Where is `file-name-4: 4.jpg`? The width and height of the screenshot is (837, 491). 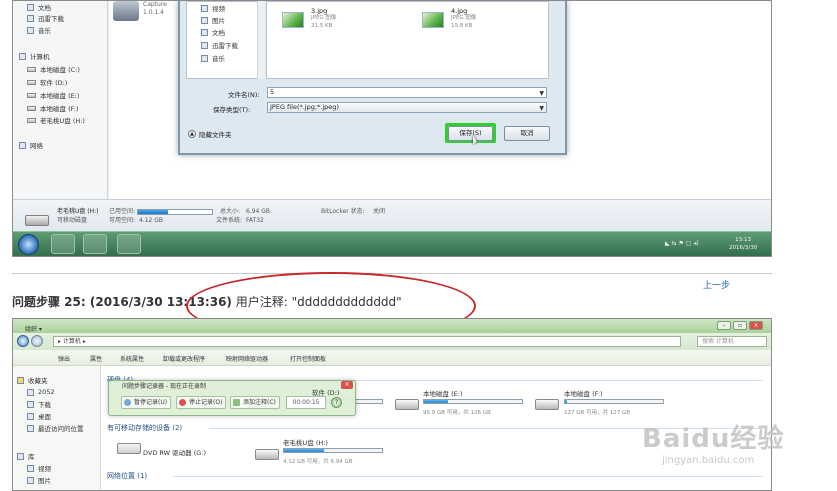
file-name-4: 4.jpg is located at coordinates (459, 11).